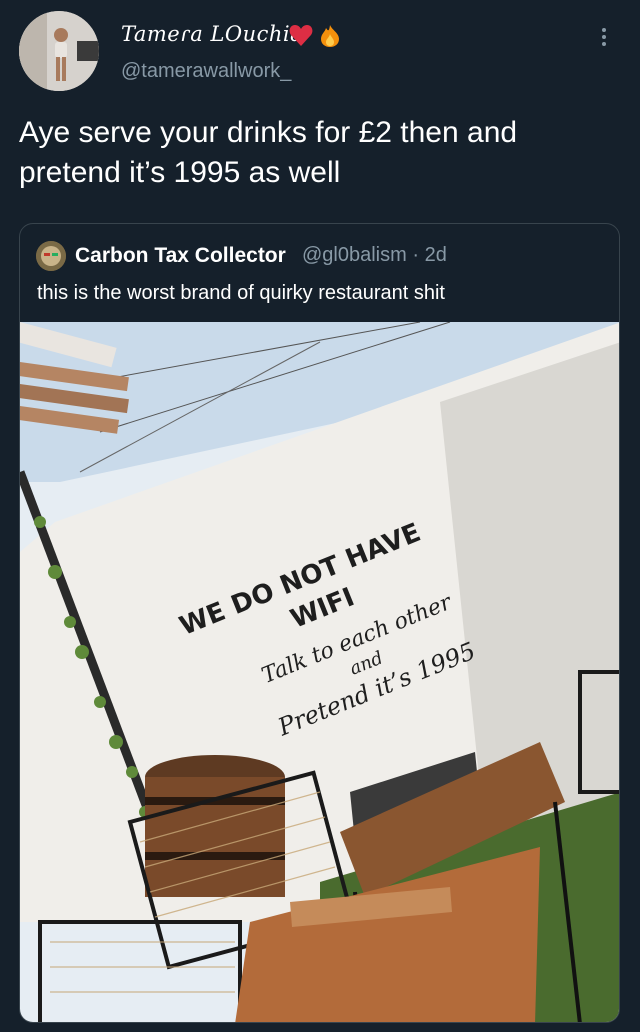  What do you see at coordinates (206, 71) in the screenshot?
I see `handle: @tamerawallwork_` at bounding box center [206, 71].